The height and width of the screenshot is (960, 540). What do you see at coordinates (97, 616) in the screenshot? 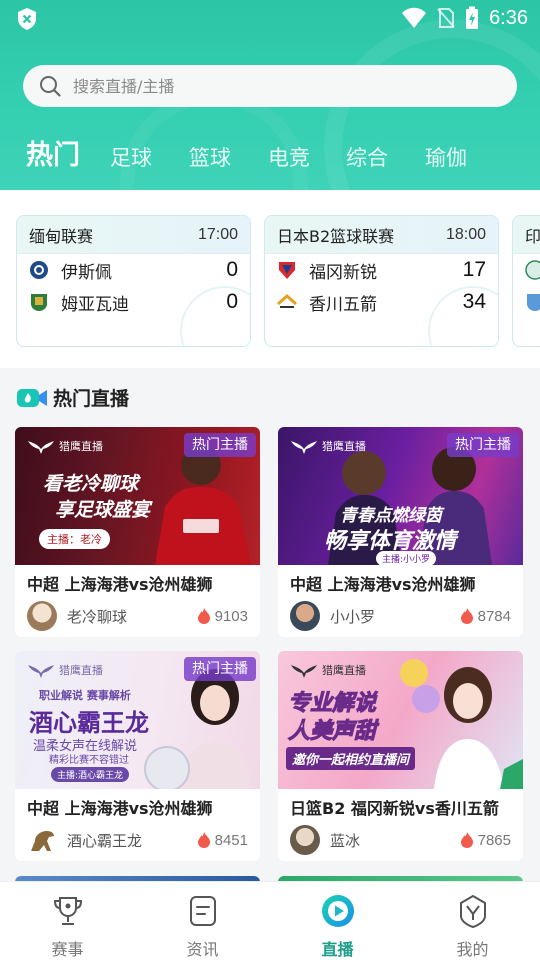
I see `host-name: 老冷聊球` at bounding box center [97, 616].